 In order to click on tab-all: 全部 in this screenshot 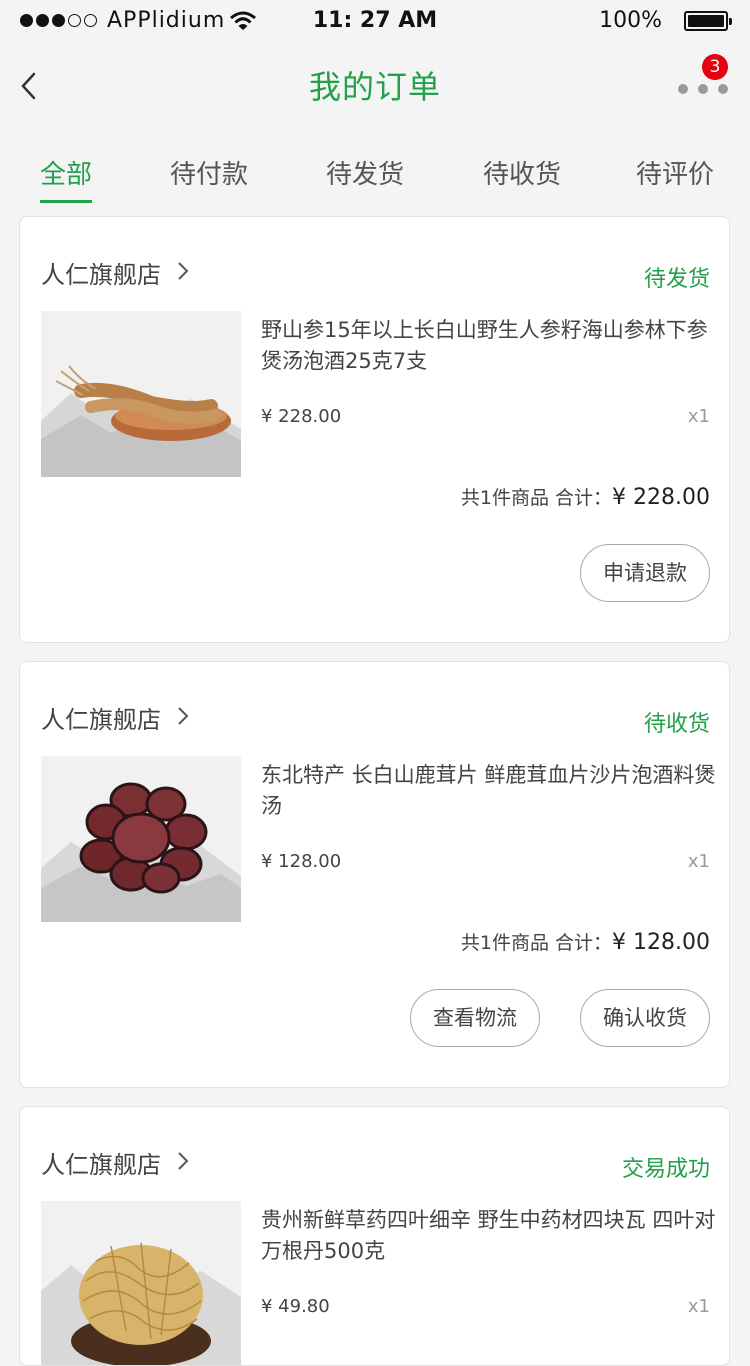, I will do `click(66, 178)`.